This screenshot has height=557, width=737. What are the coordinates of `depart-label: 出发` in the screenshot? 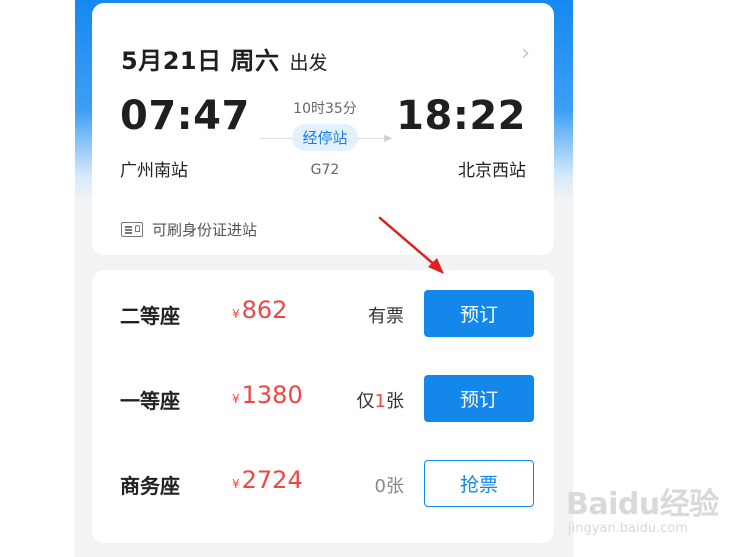 It's located at (308, 63).